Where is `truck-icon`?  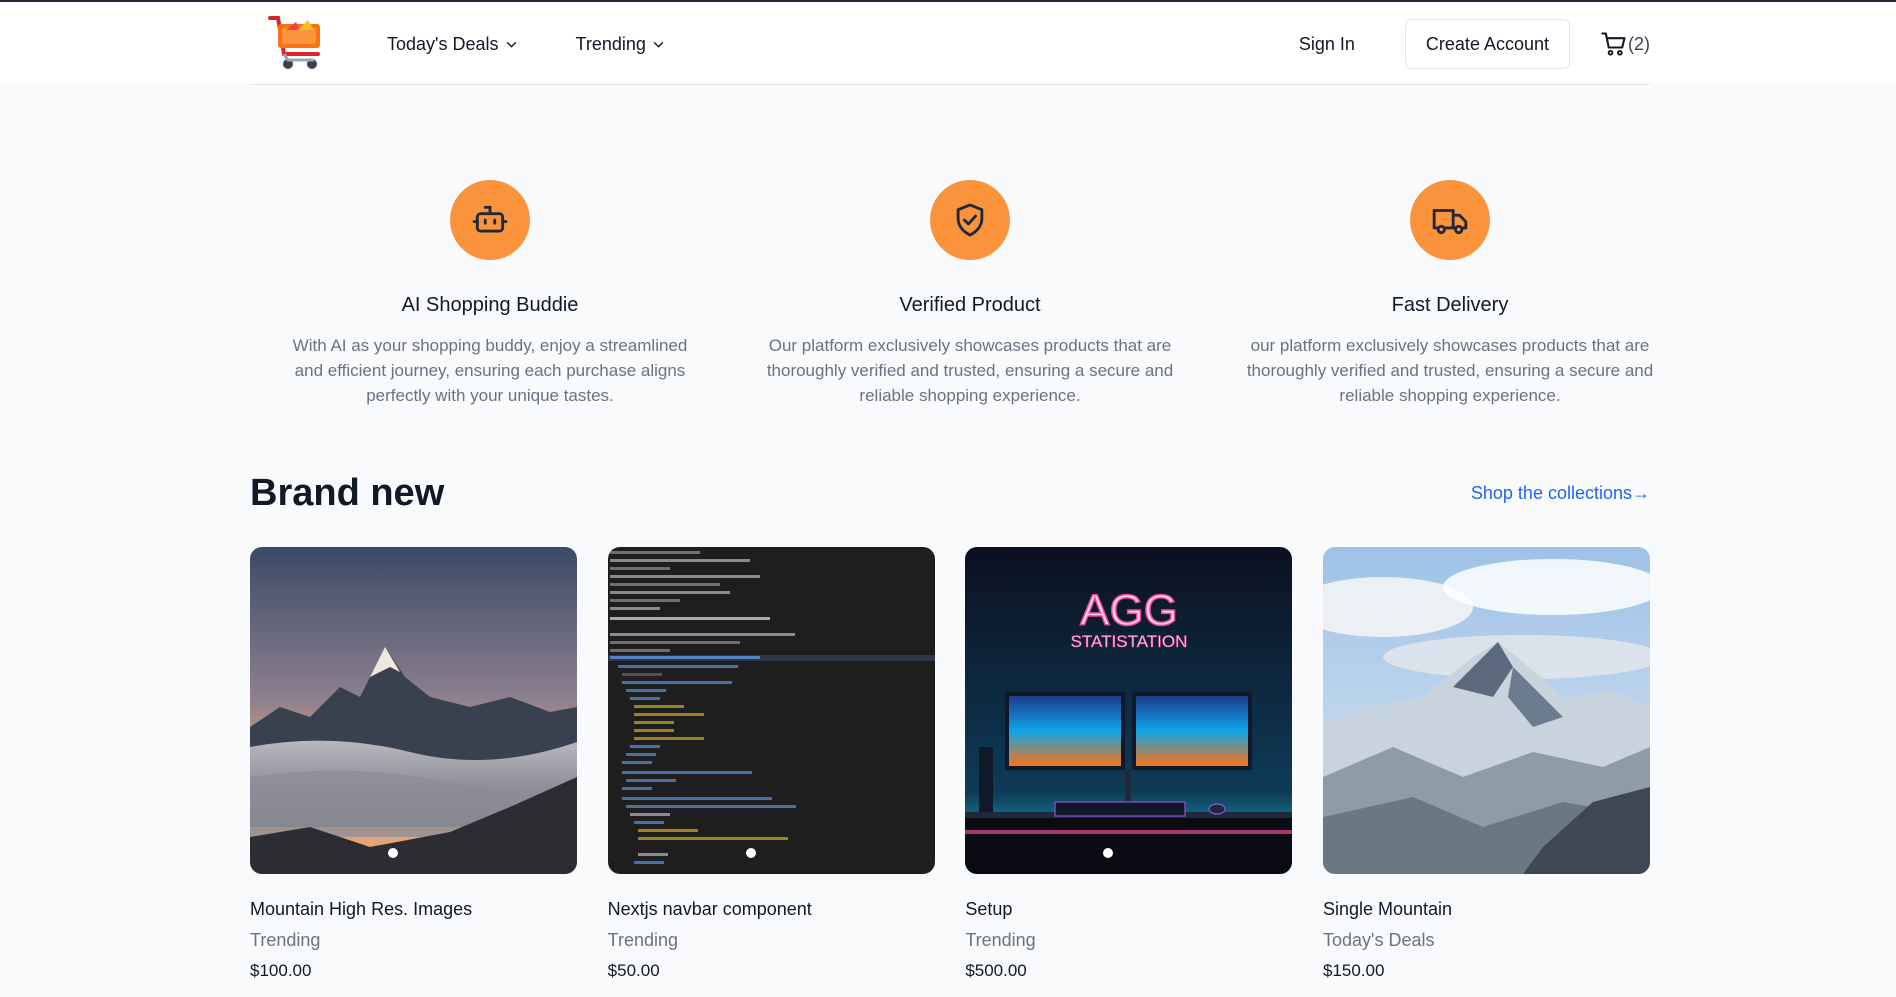 truck-icon is located at coordinates (1450, 222).